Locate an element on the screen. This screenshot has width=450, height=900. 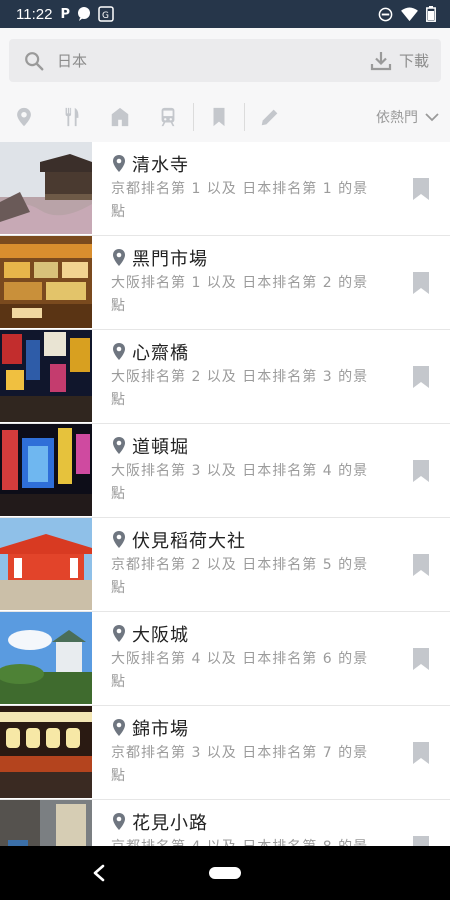
svg-text: G is located at coordinates (105, 16).